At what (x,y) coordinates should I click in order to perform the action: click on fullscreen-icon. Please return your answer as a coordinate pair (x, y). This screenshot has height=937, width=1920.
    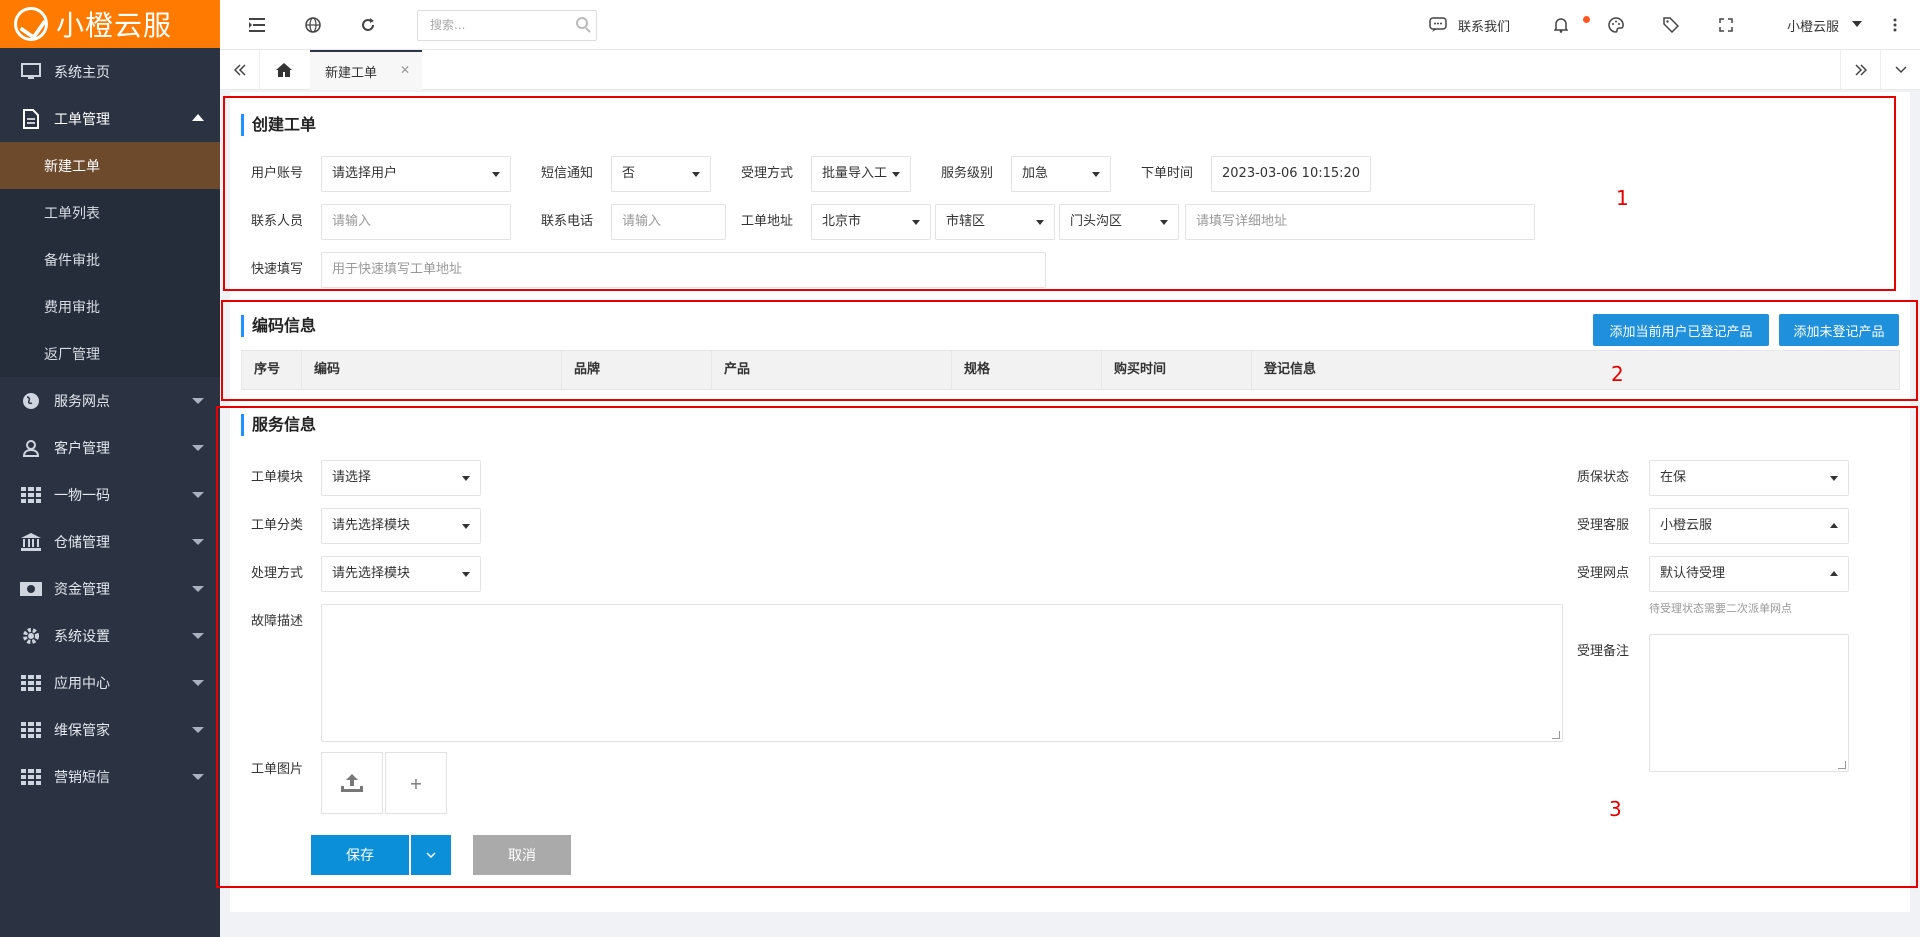
    Looking at the image, I should click on (1726, 25).